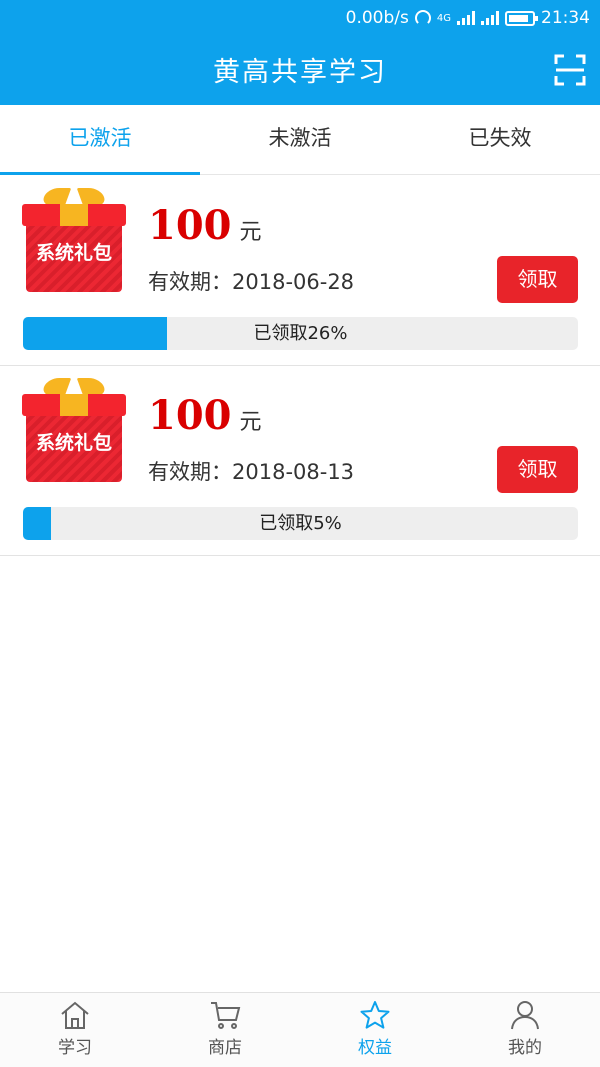  What do you see at coordinates (375, 1048) in the screenshot?
I see `nav-label: 权益` at bounding box center [375, 1048].